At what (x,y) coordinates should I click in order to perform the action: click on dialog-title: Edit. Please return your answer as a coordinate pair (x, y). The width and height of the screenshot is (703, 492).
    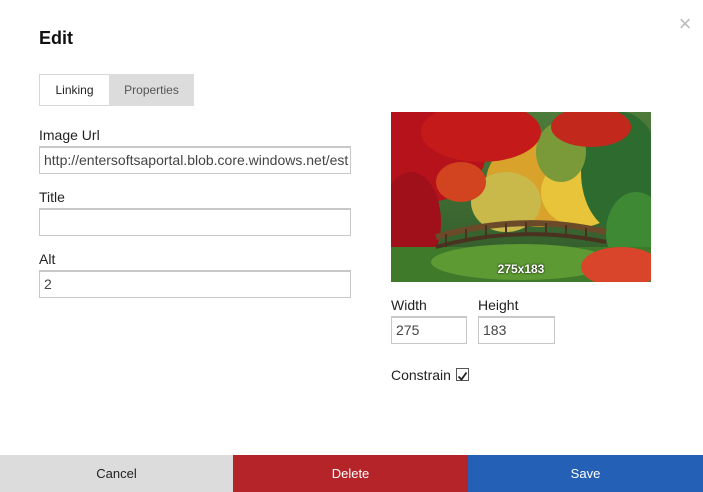
    Looking at the image, I should click on (56, 38).